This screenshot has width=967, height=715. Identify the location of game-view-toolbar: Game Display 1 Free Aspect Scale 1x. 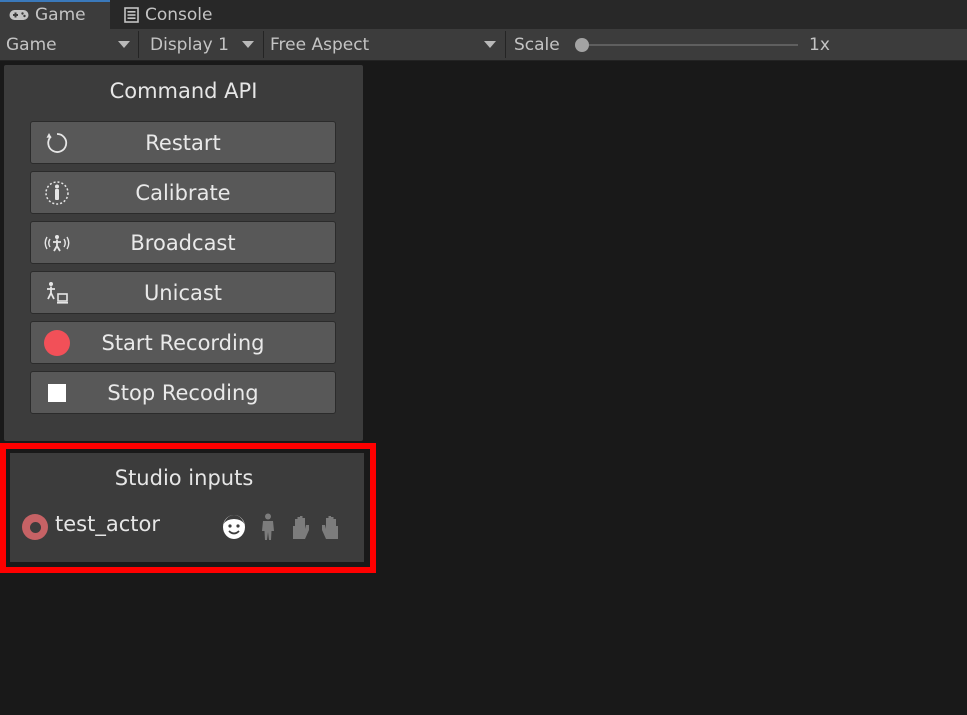
(483, 45).